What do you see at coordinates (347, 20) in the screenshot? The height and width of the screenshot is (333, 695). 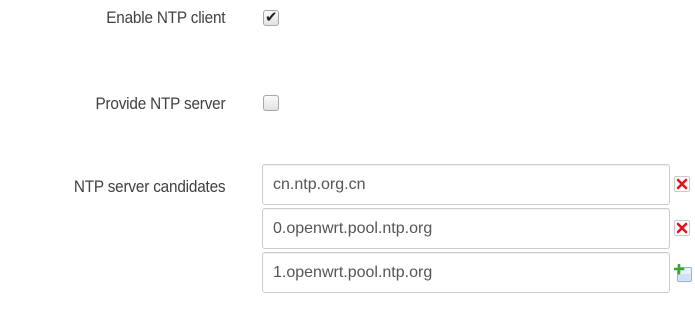 I see `enable-ntp-client-row: Enable NTP client ✔` at bounding box center [347, 20].